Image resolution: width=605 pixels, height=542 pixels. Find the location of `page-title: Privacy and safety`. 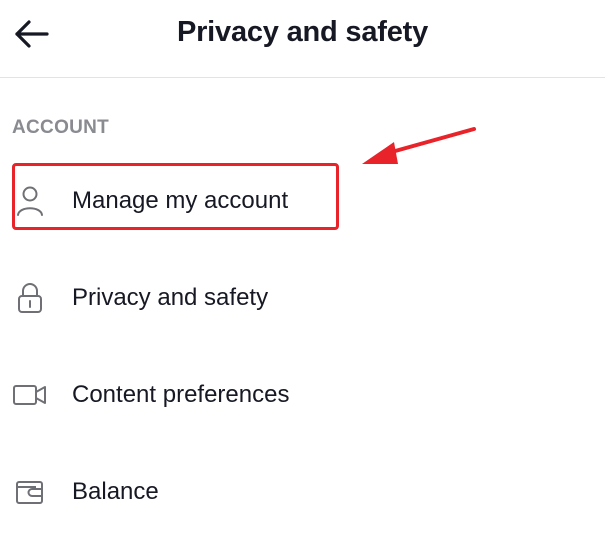

page-title: Privacy and safety is located at coordinates (302, 32).